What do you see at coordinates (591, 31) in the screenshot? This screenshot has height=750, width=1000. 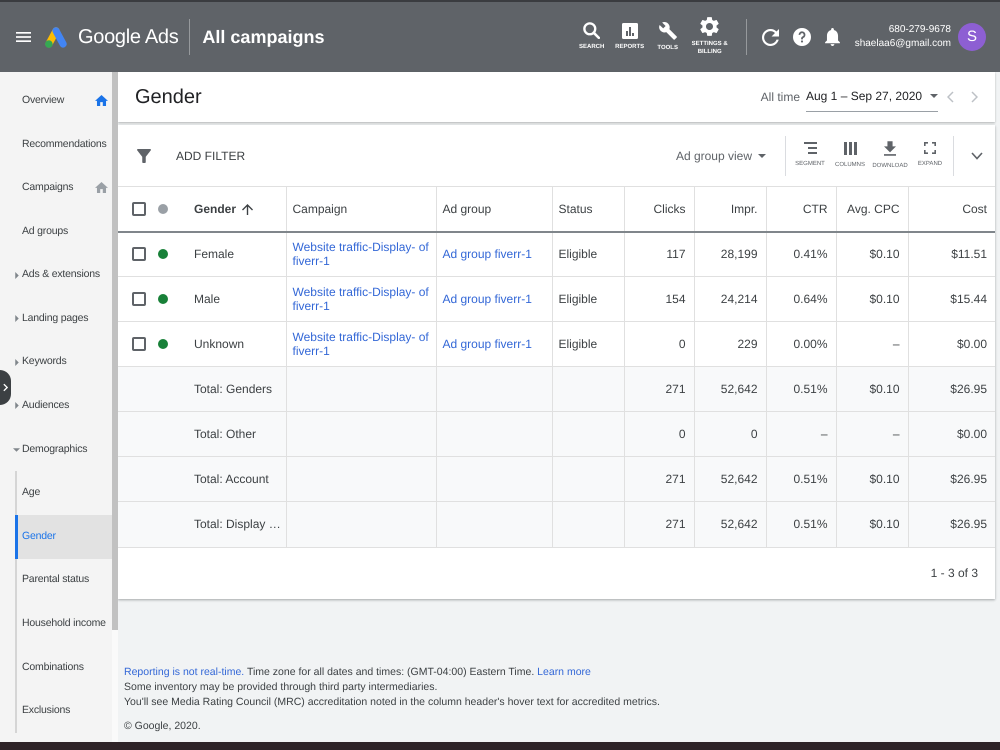 I see `search-icon` at bounding box center [591, 31].